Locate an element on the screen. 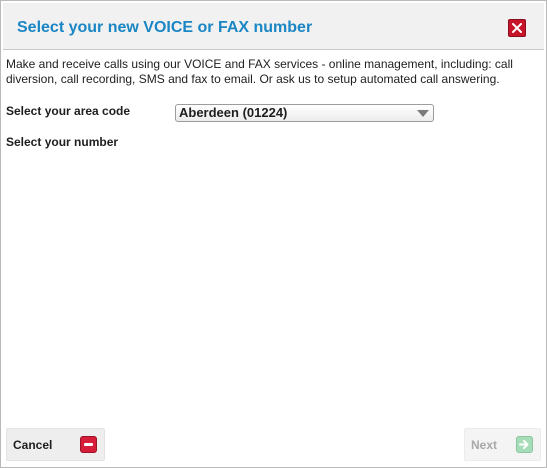 This screenshot has width=547, height=468. minus-icon is located at coordinates (88, 444).